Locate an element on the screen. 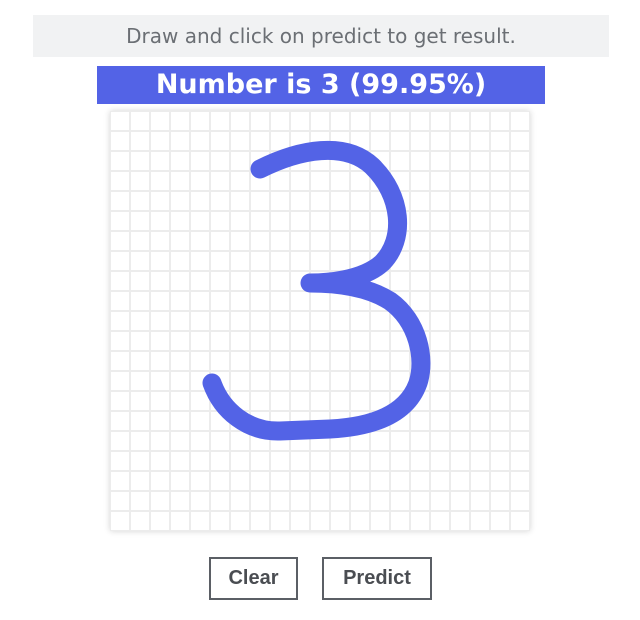 The height and width of the screenshot is (620, 640). prediction-result: Number is 3 (99.95%) is located at coordinates (321, 85).